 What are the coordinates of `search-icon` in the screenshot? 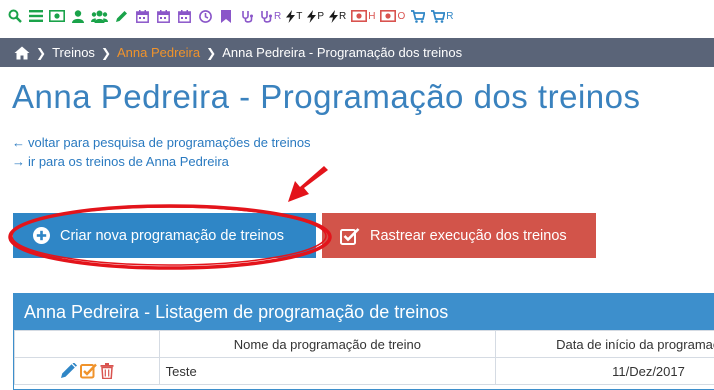 It's located at (15, 16).